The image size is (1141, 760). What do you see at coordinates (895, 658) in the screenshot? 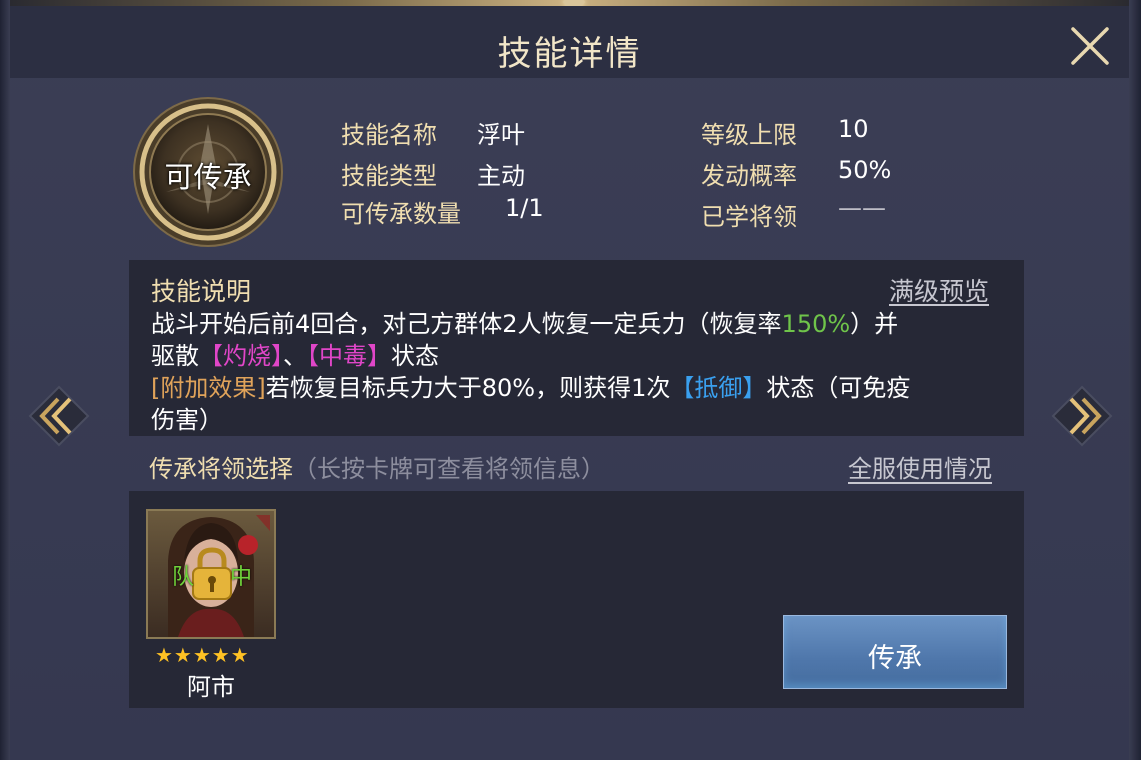
I see `inherit-button-label: 传承` at bounding box center [895, 658].